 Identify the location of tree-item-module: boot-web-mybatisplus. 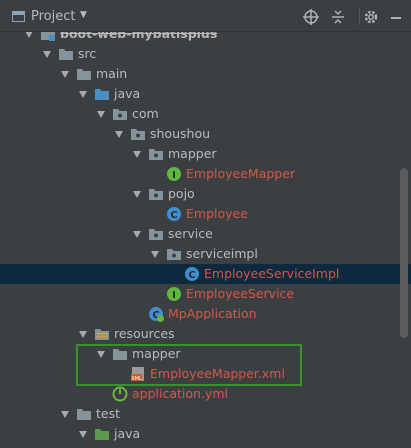
(205, 38).